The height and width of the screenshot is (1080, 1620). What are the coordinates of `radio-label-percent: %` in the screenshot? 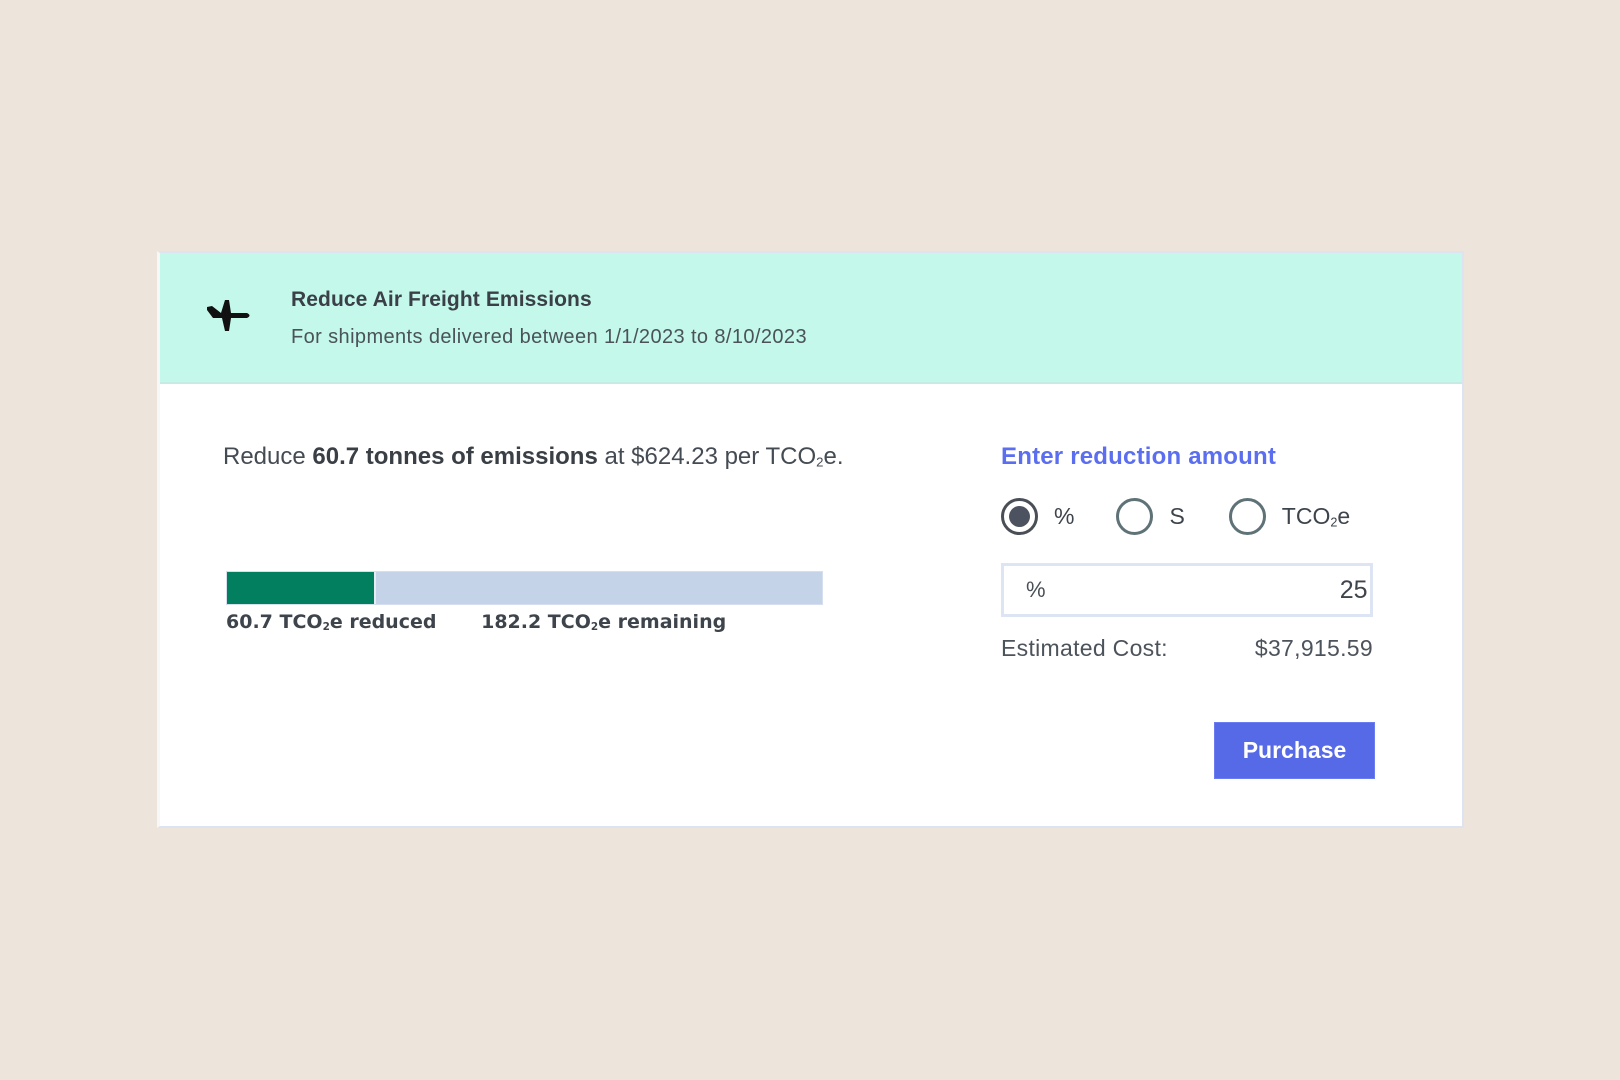 It's located at (1064, 515).